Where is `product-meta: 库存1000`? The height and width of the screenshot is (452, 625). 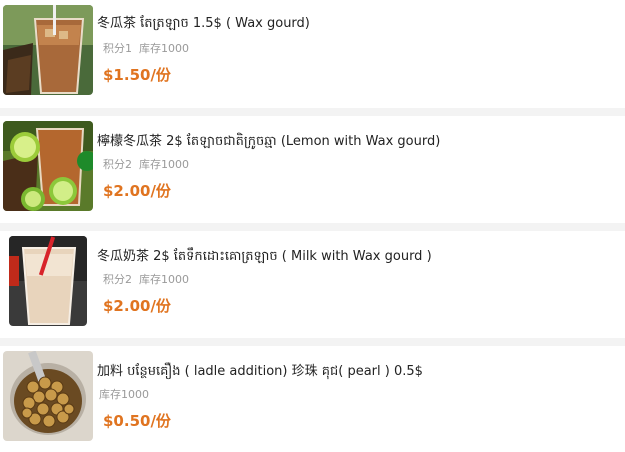
product-meta: 库存1000 is located at coordinates (124, 394).